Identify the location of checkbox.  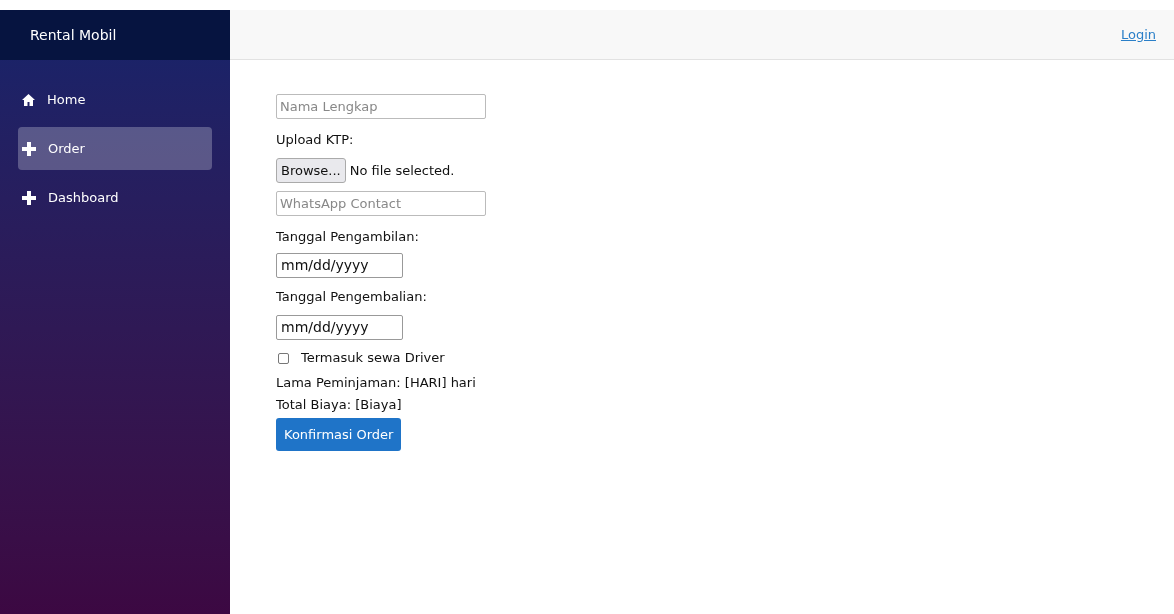
(283, 358).